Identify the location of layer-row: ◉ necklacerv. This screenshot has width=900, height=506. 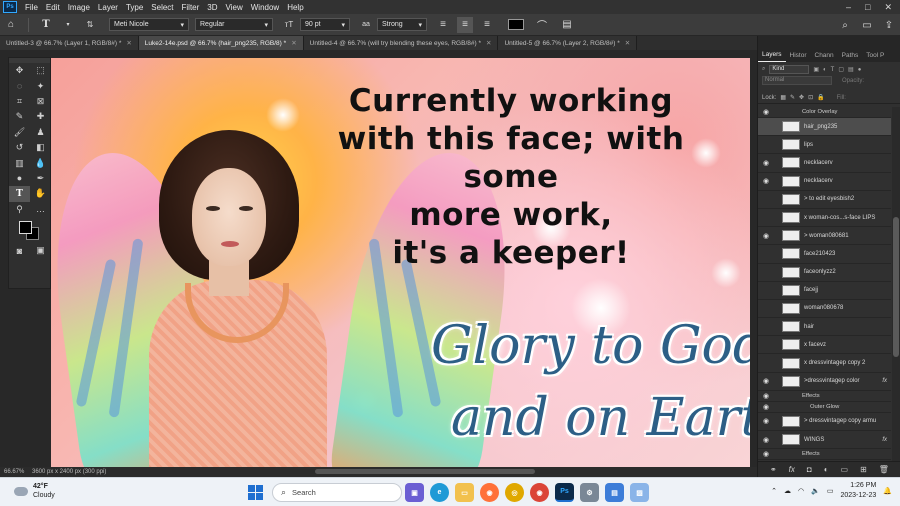
(824, 182).